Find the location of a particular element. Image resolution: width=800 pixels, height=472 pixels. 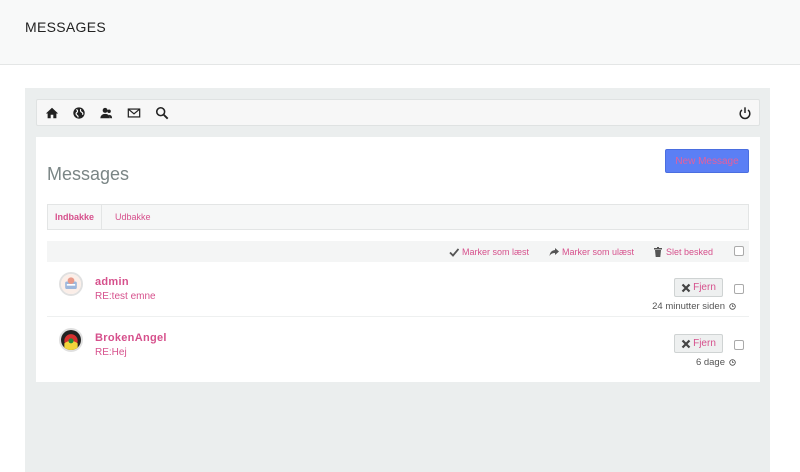

message-sender: BrokenAngel is located at coordinates (131, 338).